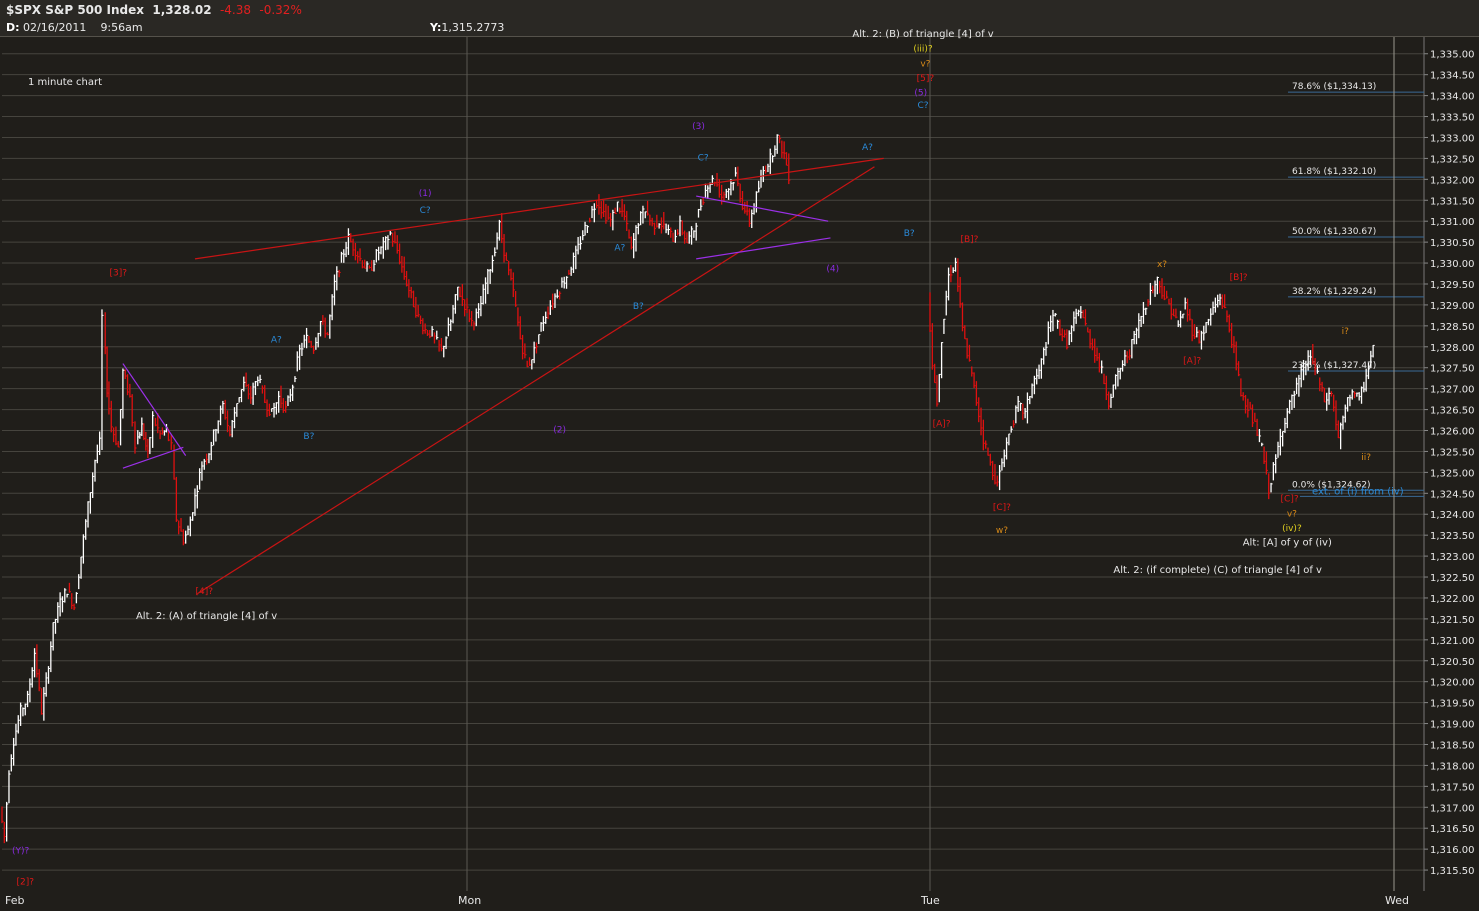 The width and height of the screenshot is (1479, 911). I want to click on y-tick-label: 1,327.00, so click(1452, 390).